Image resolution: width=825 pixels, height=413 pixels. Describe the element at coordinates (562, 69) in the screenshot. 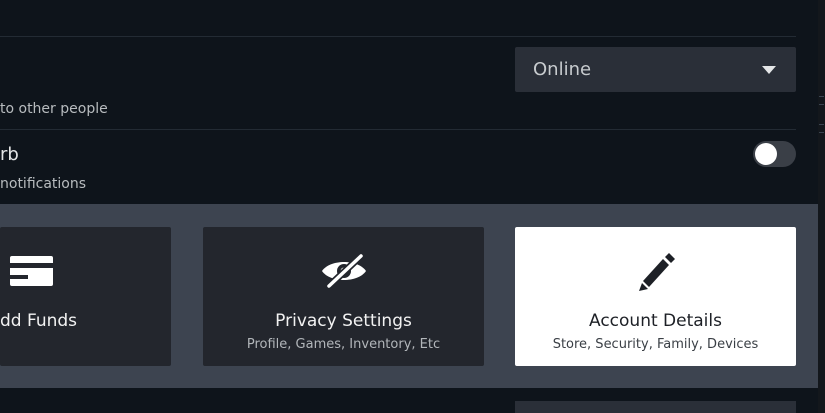

I see `status-dropdown-value: Online` at that location.